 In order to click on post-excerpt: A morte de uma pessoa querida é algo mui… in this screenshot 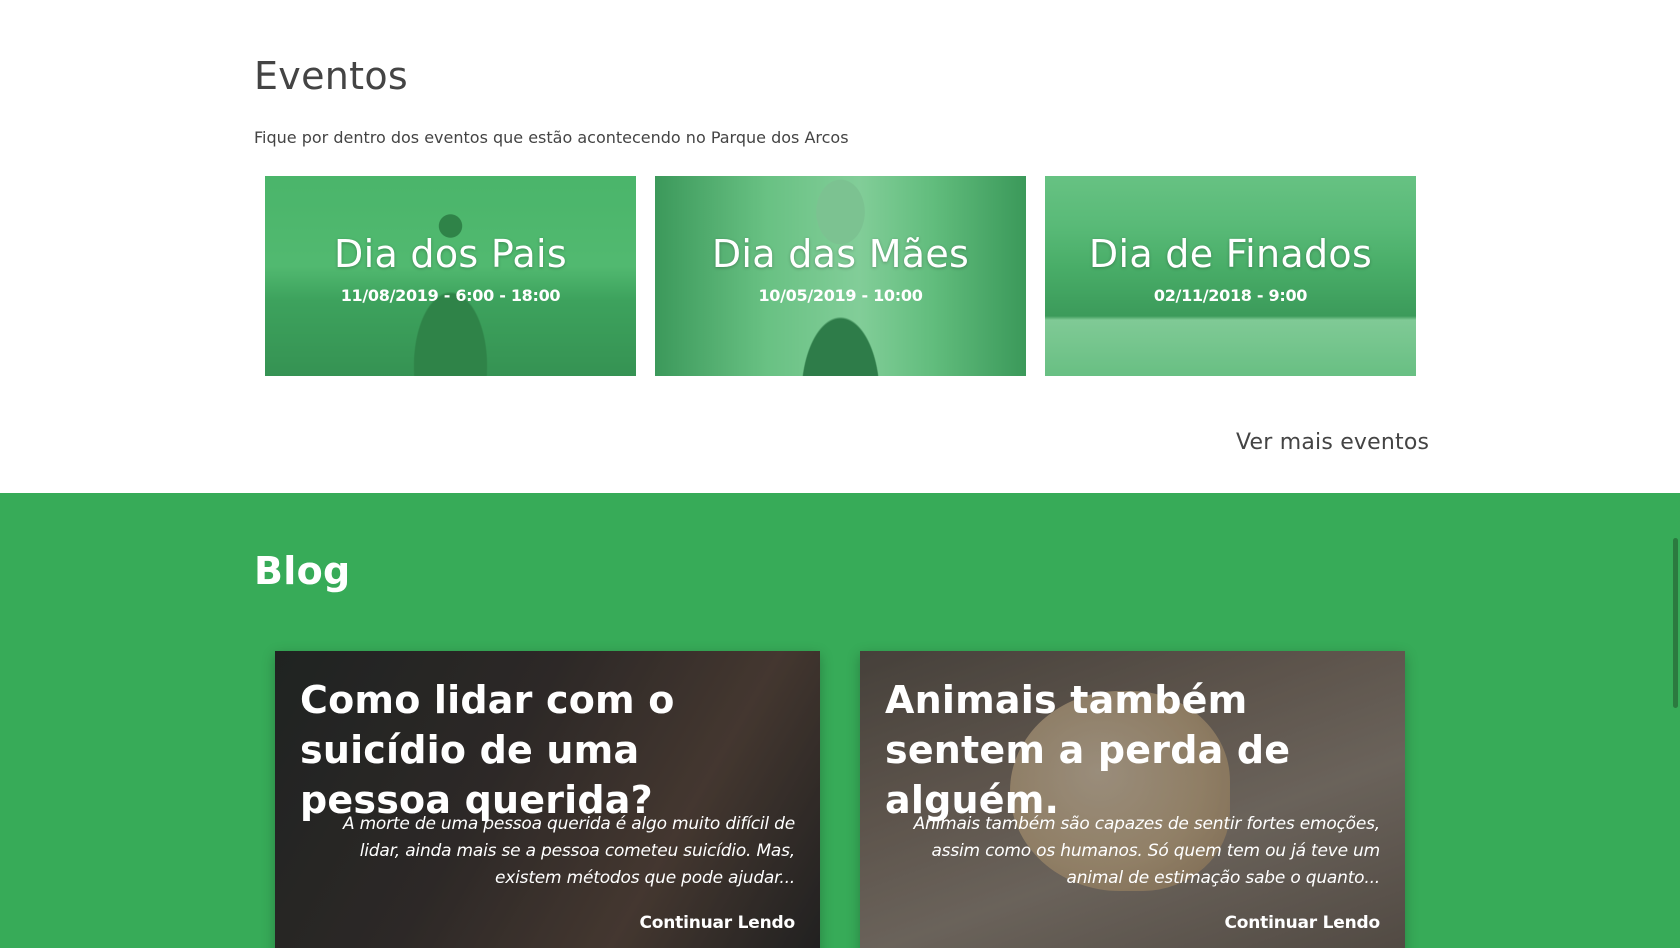, I will do `click(568, 851)`.